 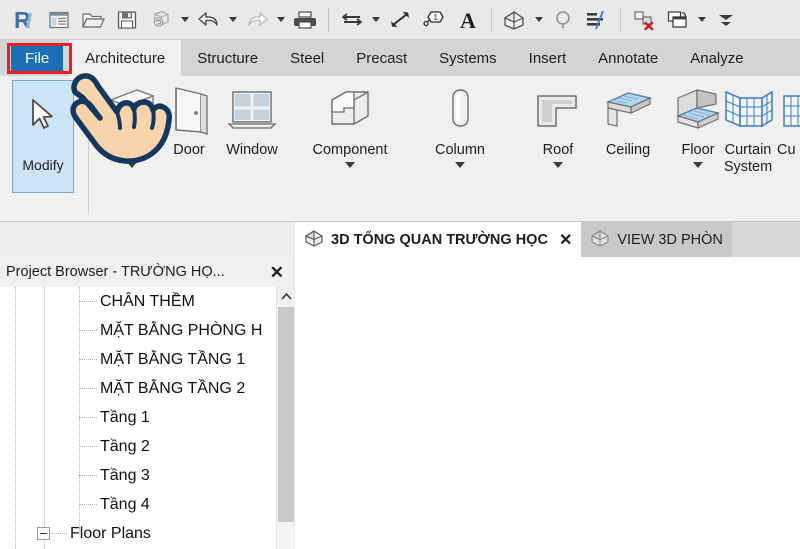 I want to click on column-button: Column, so click(x=460, y=124).